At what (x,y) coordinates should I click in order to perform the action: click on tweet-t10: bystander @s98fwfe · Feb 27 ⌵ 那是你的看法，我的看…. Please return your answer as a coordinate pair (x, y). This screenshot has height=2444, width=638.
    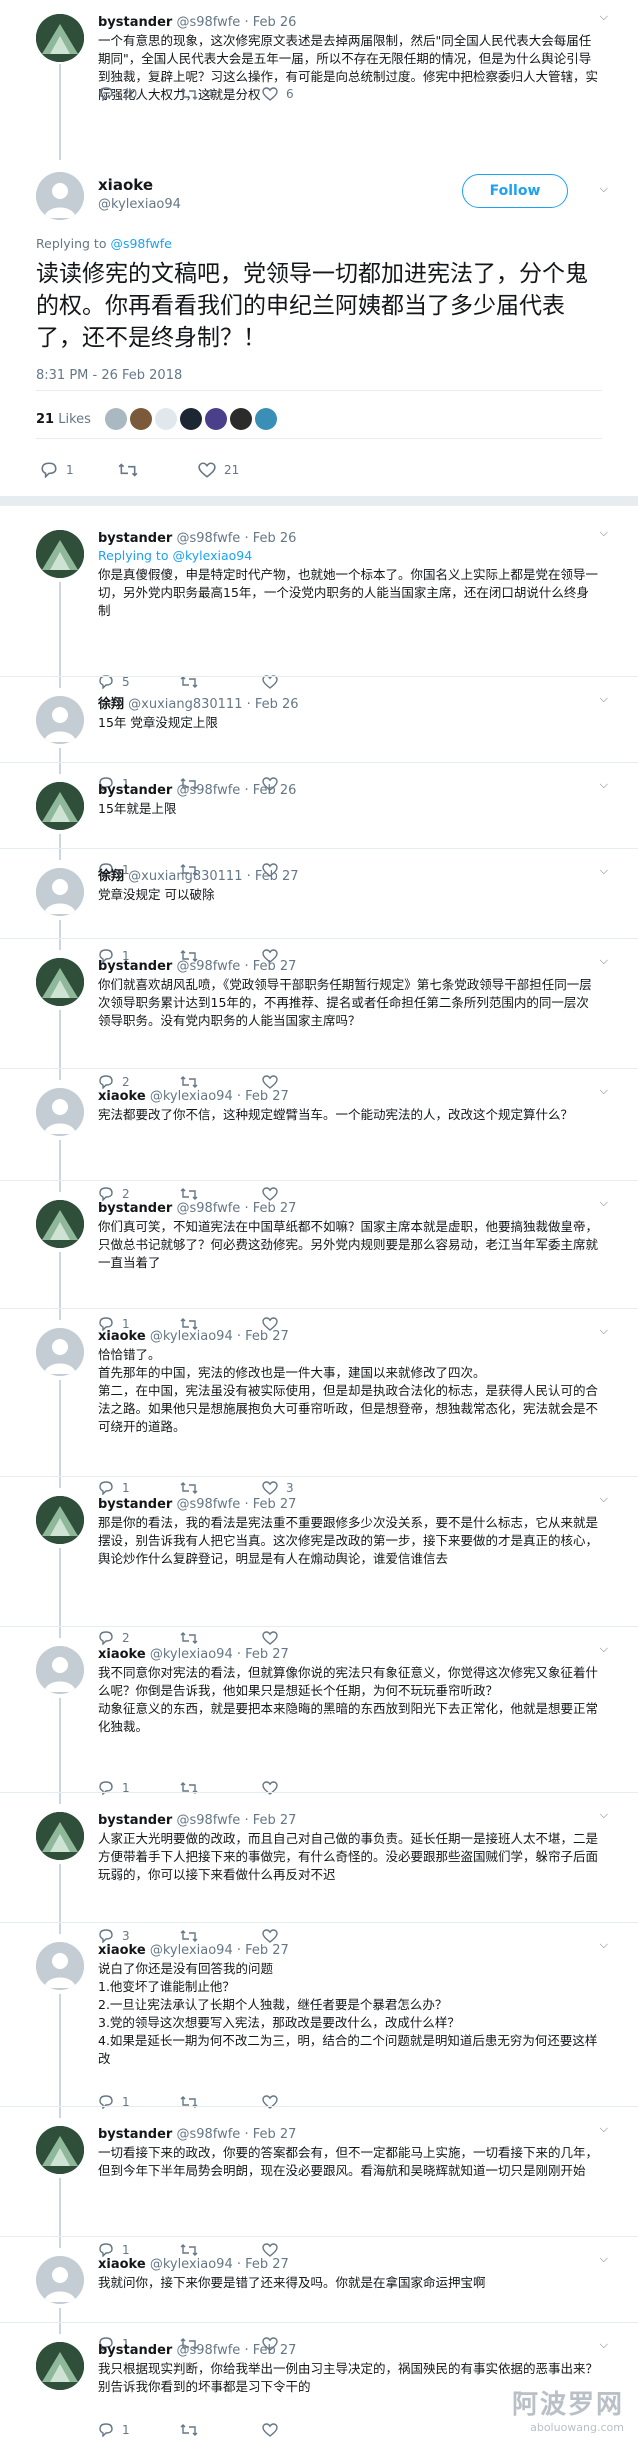
    Looking at the image, I should click on (319, 1572).